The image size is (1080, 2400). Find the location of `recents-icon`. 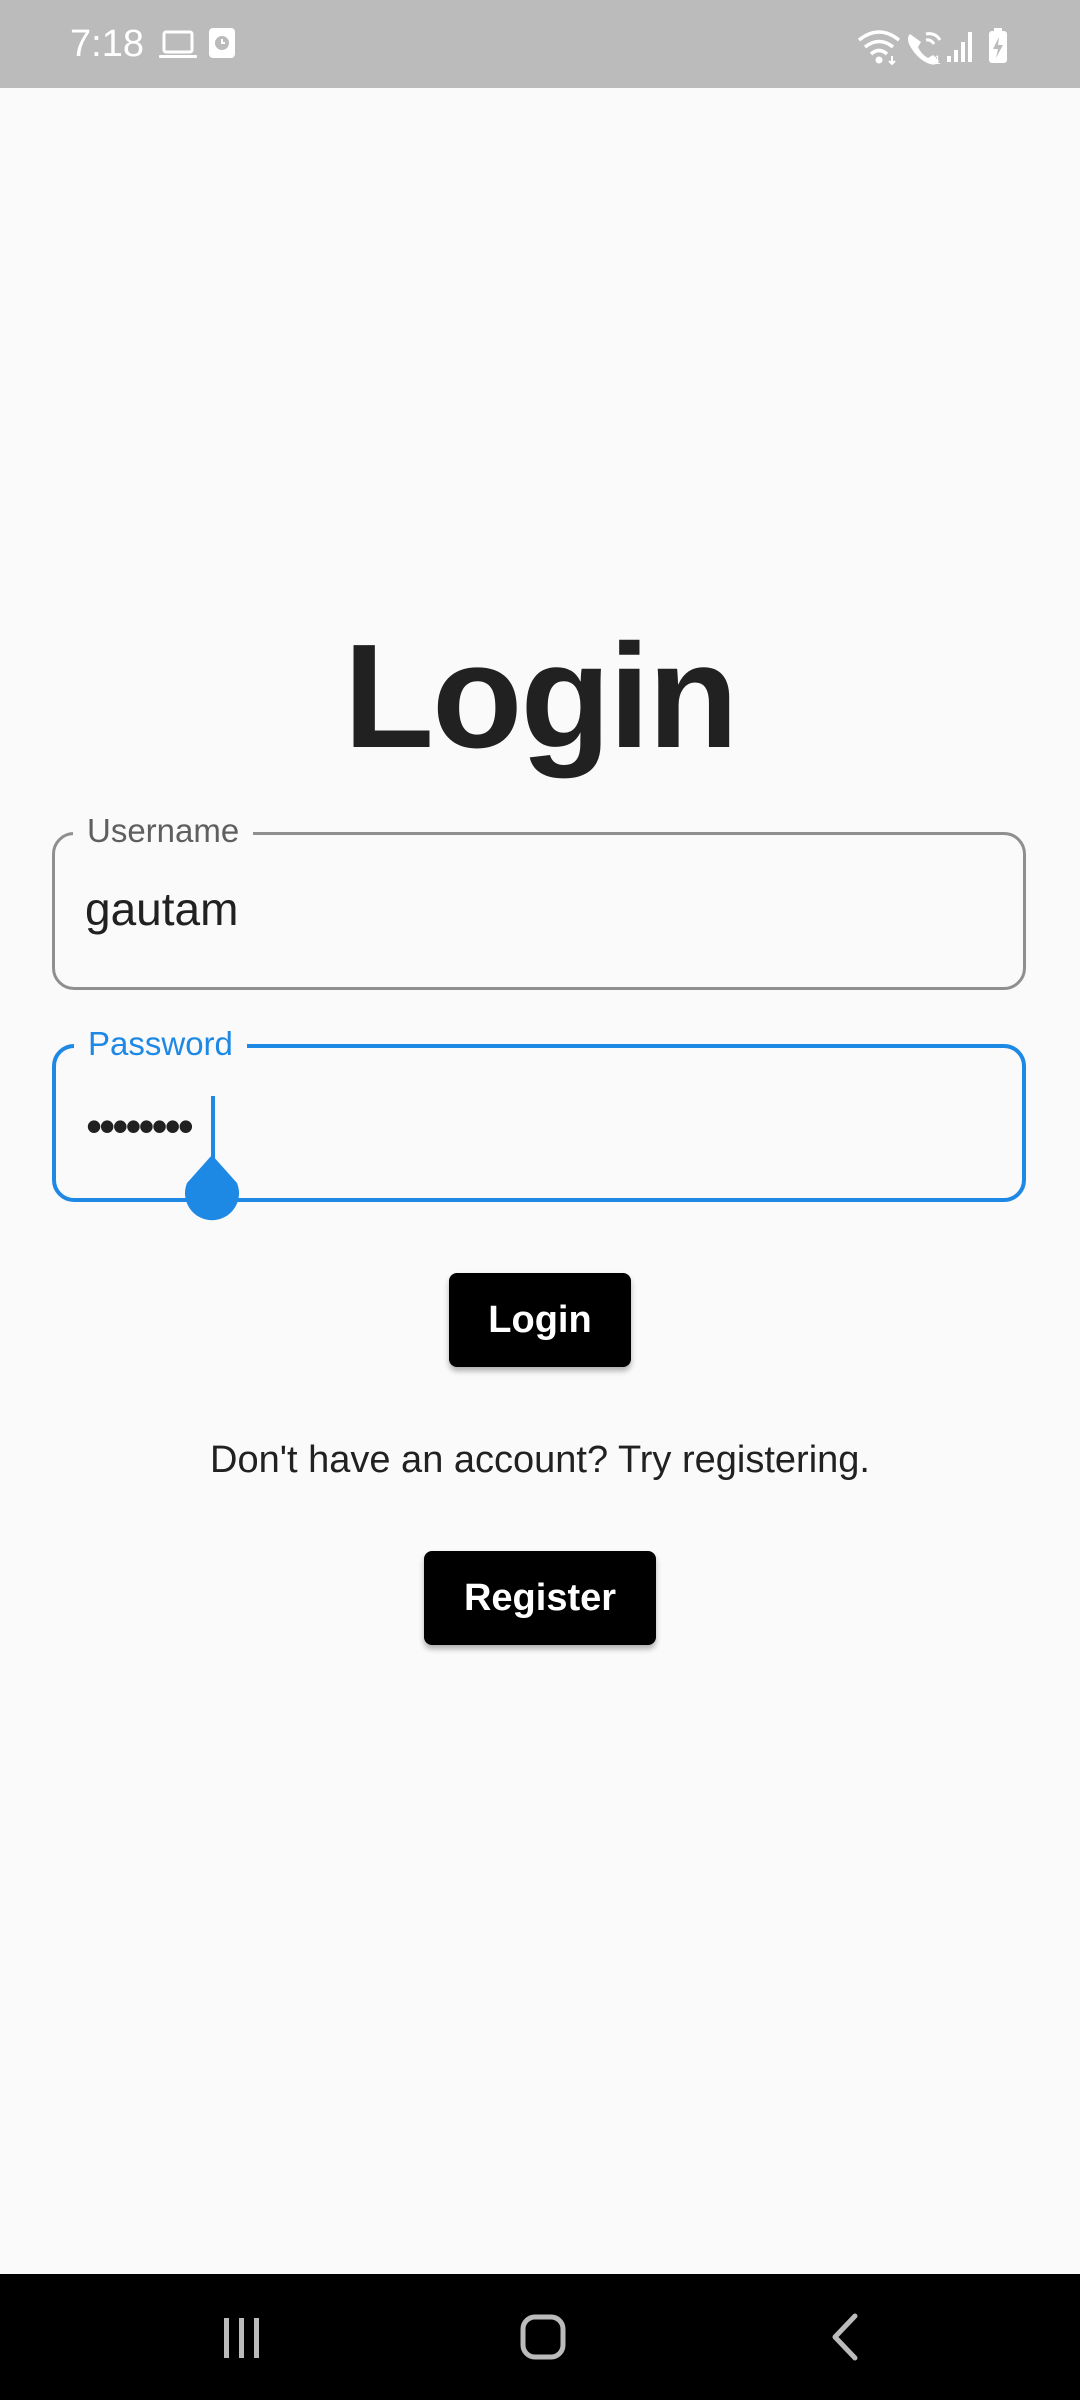

recents-icon is located at coordinates (241, 2337).